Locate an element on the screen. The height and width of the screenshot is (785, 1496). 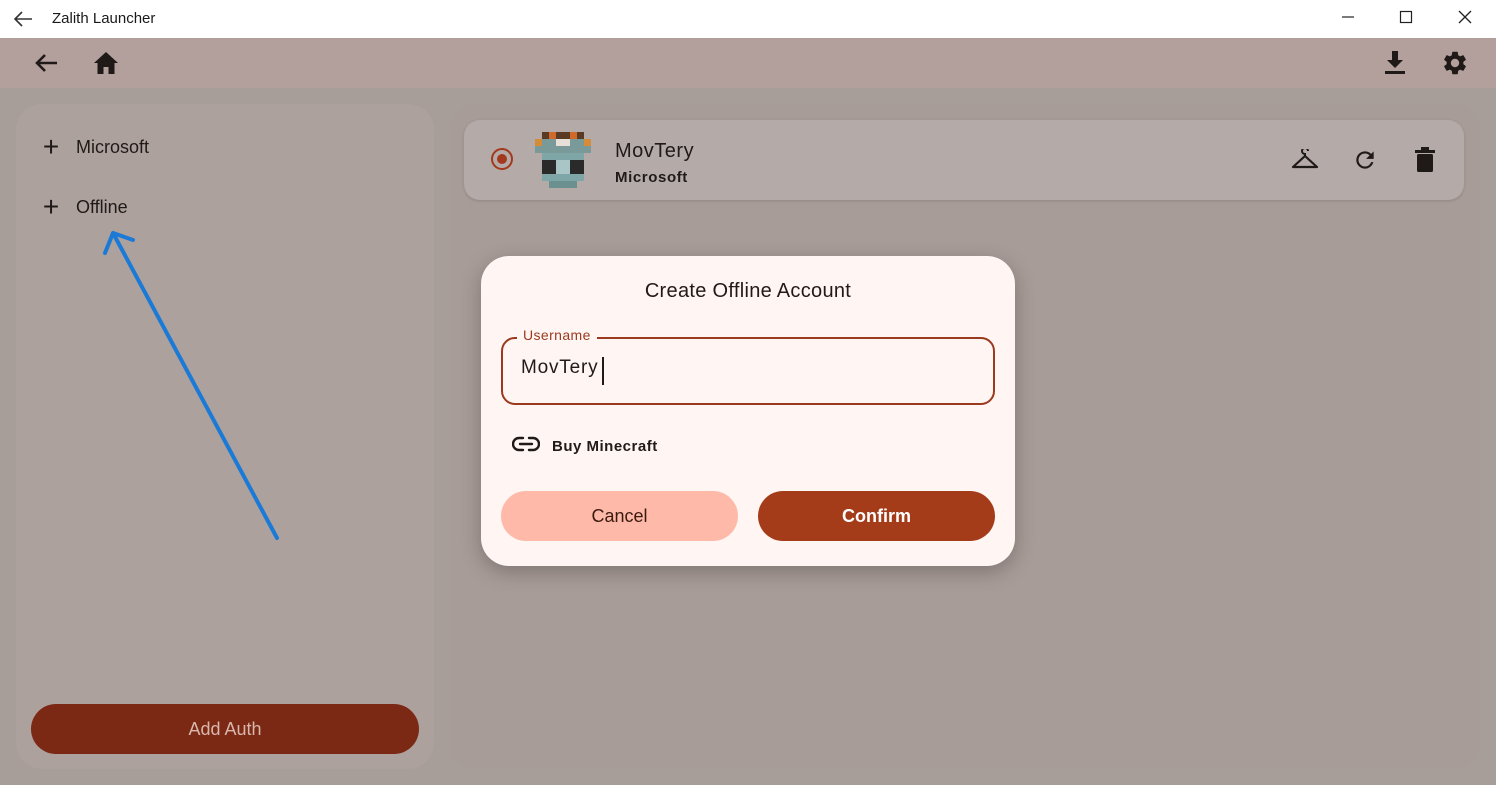
window-back-icon is located at coordinates (23, 19).